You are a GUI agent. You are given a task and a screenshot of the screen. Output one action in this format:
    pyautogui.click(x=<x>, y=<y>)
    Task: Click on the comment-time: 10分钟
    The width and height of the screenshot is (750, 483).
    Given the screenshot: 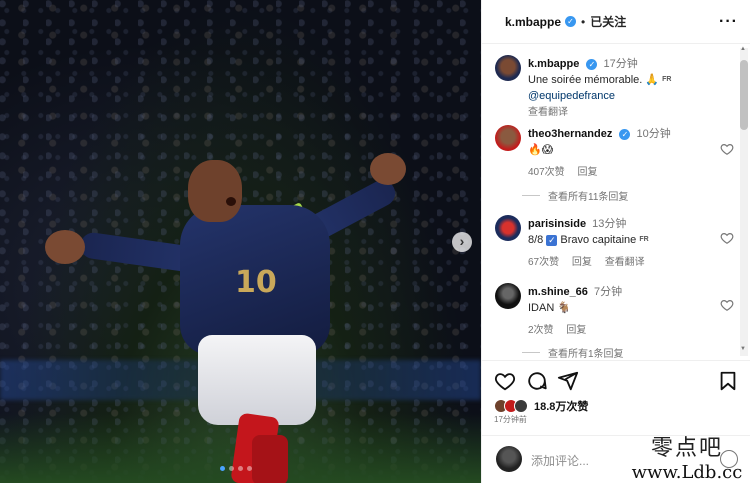 What is the action you would take?
    pyautogui.click(x=653, y=134)
    